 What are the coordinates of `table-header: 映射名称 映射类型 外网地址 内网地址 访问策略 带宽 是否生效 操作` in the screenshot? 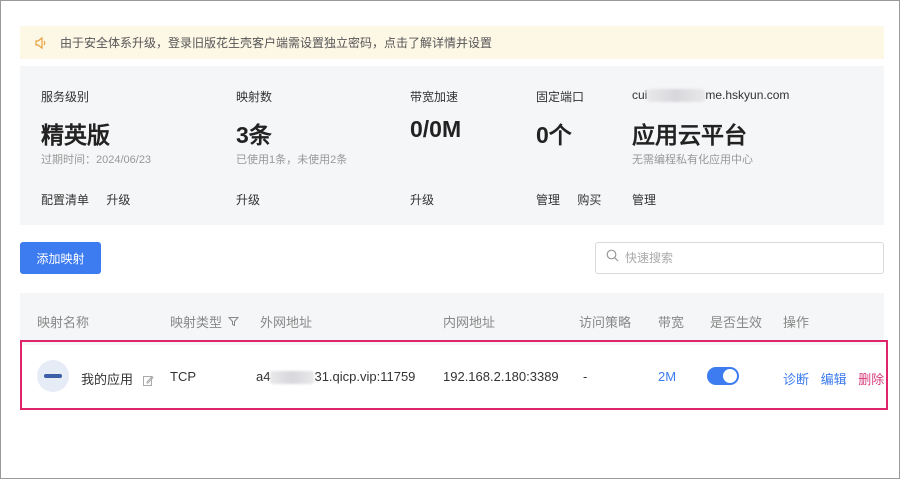 It's located at (452, 319).